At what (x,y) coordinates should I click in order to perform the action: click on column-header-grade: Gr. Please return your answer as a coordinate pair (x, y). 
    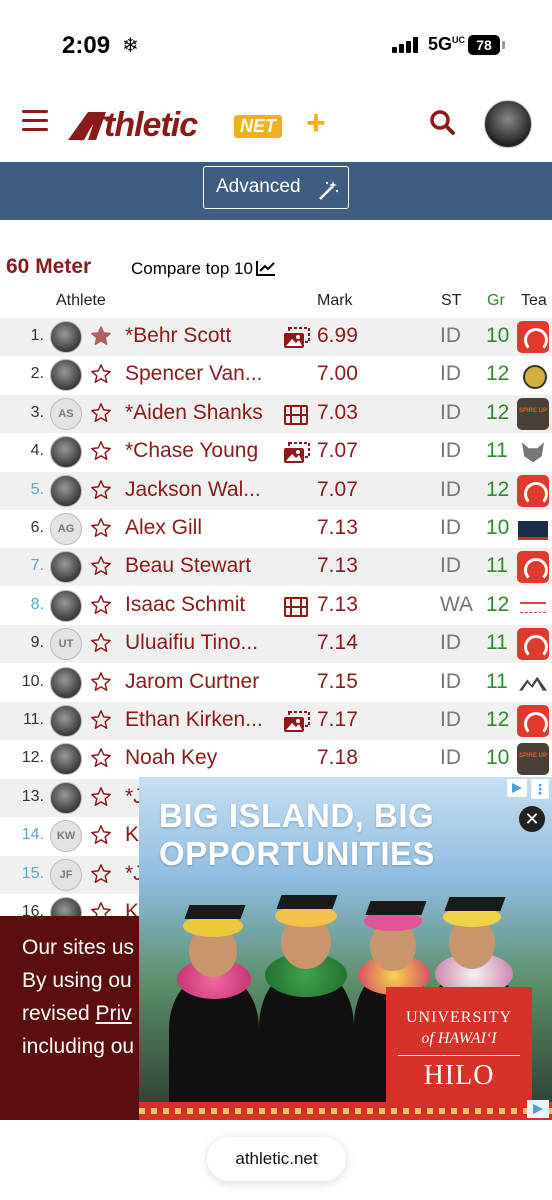
    Looking at the image, I should click on (496, 301).